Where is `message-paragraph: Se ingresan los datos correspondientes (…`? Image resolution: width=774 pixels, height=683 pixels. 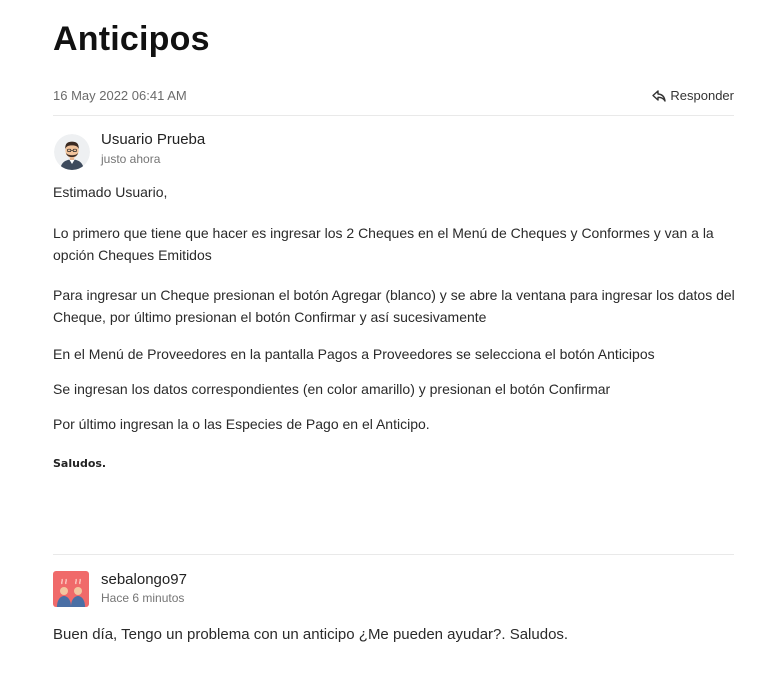 message-paragraph: Se ingresan los datos correspondientes (… is located at coordinates (332, 389).